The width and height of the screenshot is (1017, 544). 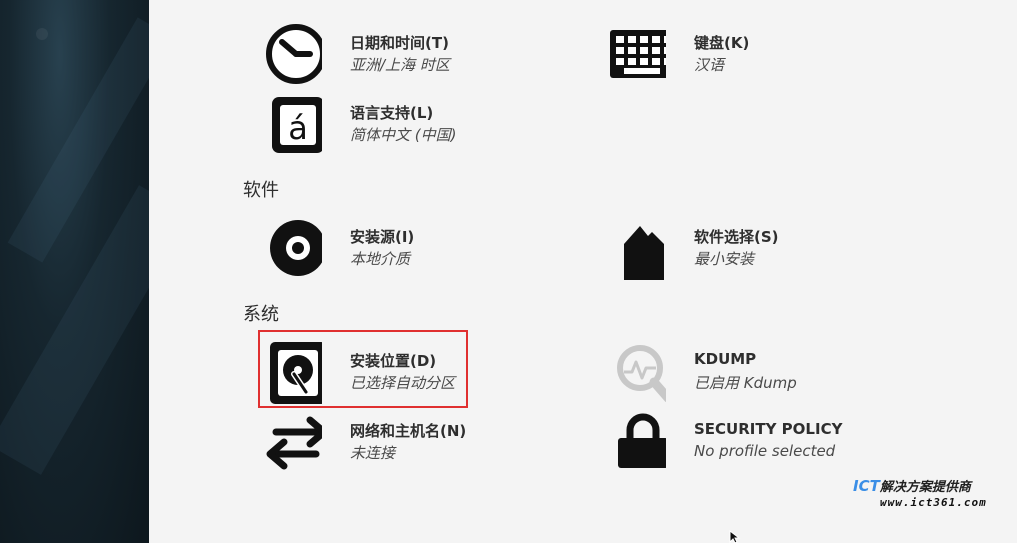 I want to click on watermark-slogan: 解决方案提供商, so click(x=925, y=487).